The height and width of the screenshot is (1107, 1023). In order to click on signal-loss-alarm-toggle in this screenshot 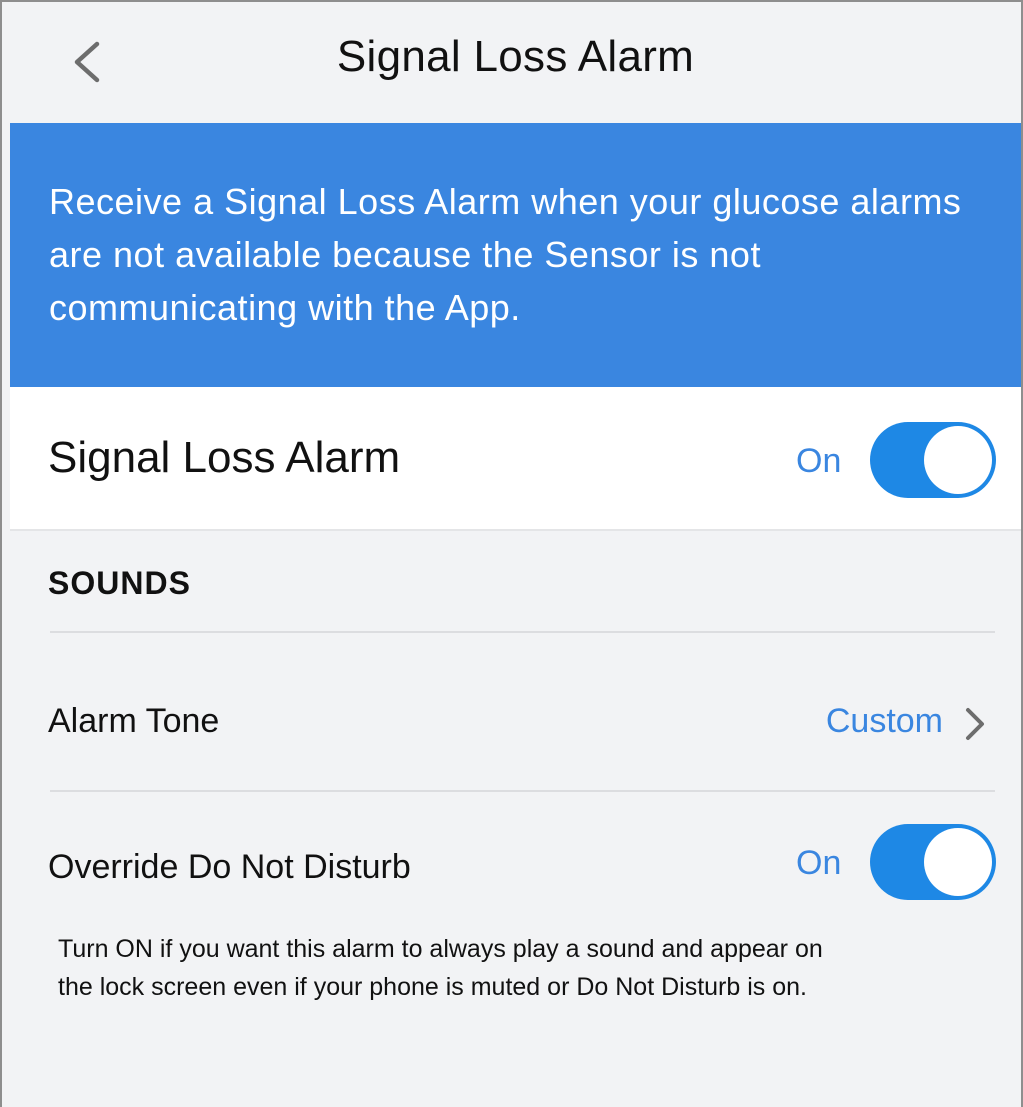, I will do `click(933, 460)`.